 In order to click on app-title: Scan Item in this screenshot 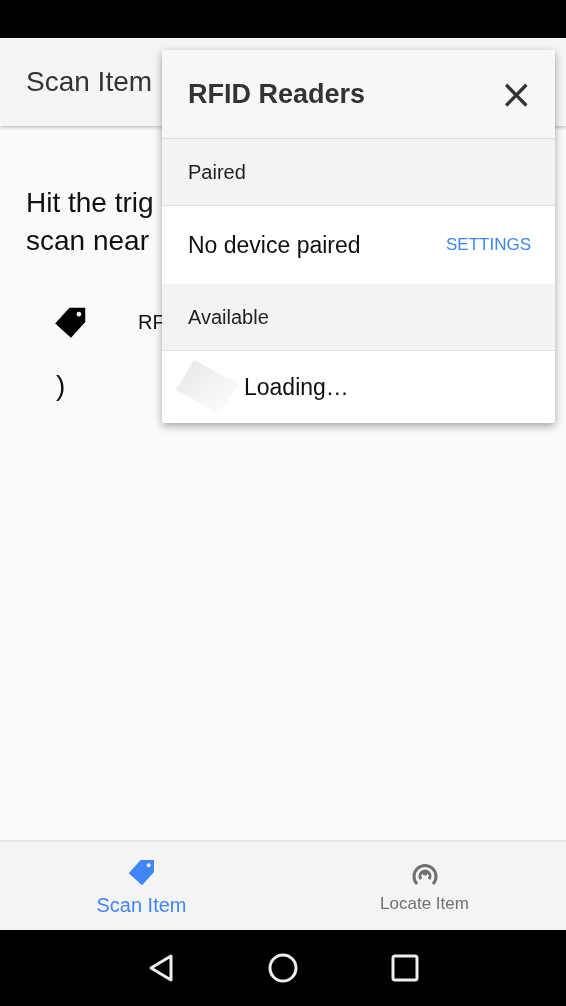, I will do `click(89, 82)`.